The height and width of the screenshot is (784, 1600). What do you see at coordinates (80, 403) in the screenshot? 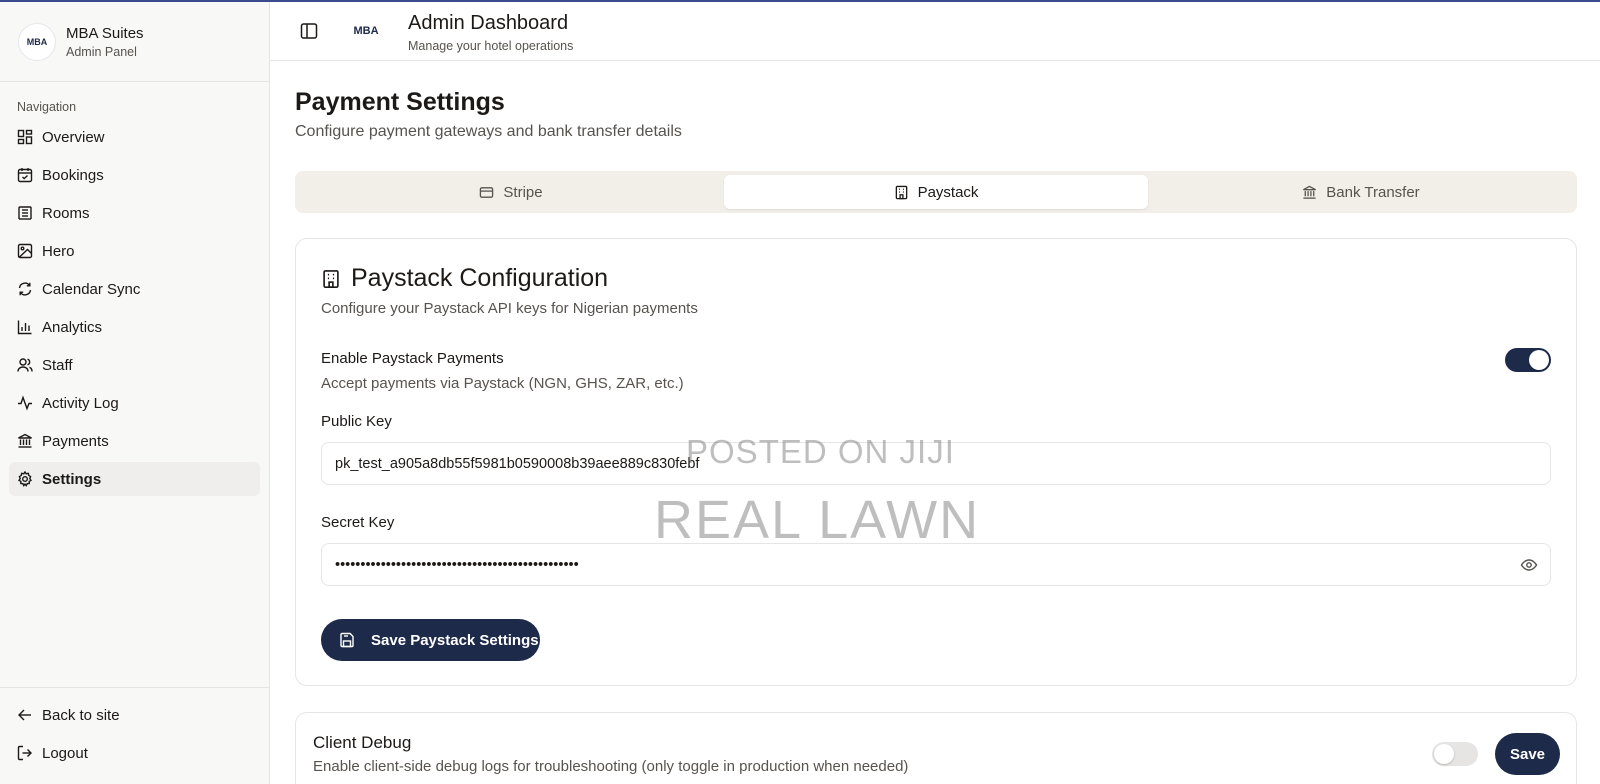
I see `sidebar-item-label: Activity Log` at bounding box center [80, 403].